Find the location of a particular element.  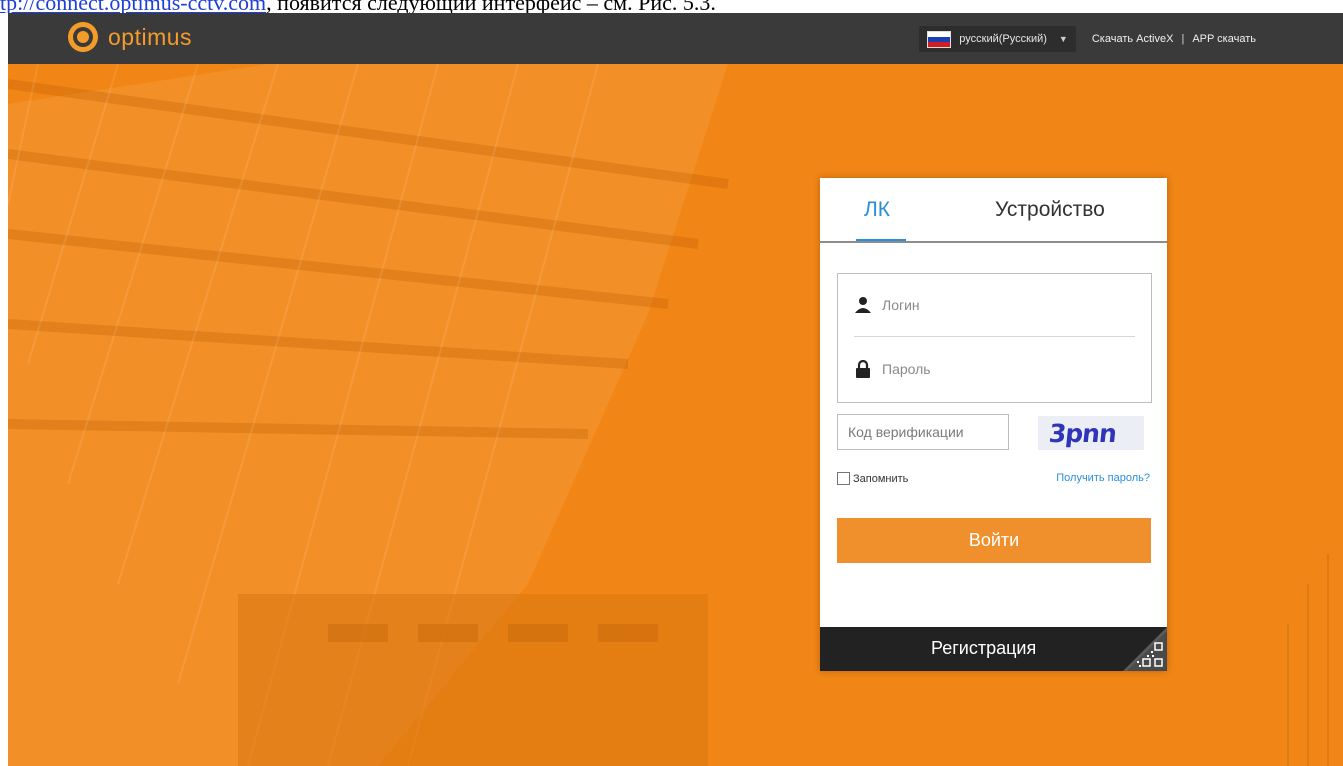

field-divider is located at coordinates (994, 336).